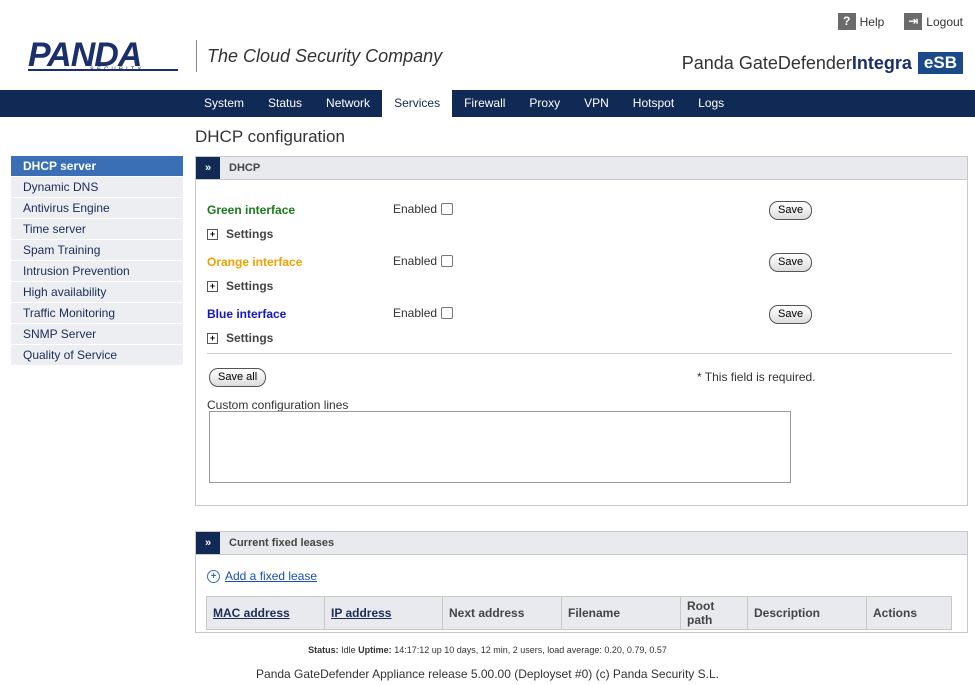 The width and height of the screenshot is (975, 685). I want to click on sidebar-item-antivirus-engine: Antivirus Engine, so click(97, 208).